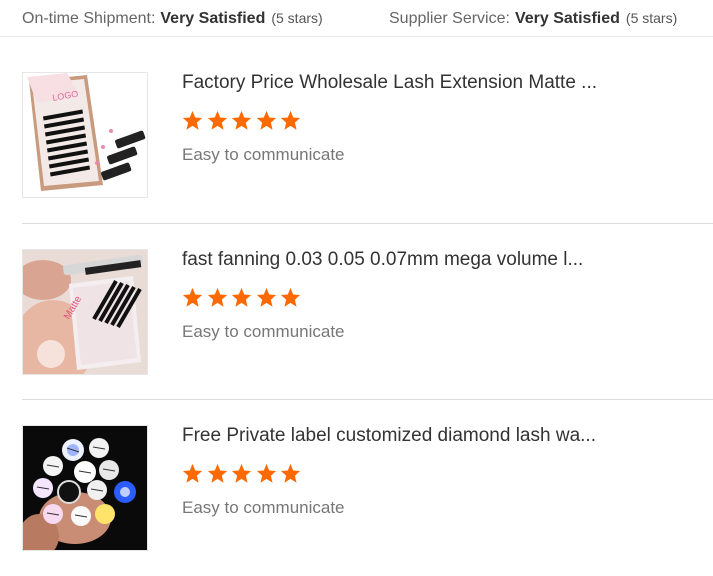 The width and height of the screenshot is (713, 576). I want to click on product-thumbnail: LOGO, so click(85, 135).